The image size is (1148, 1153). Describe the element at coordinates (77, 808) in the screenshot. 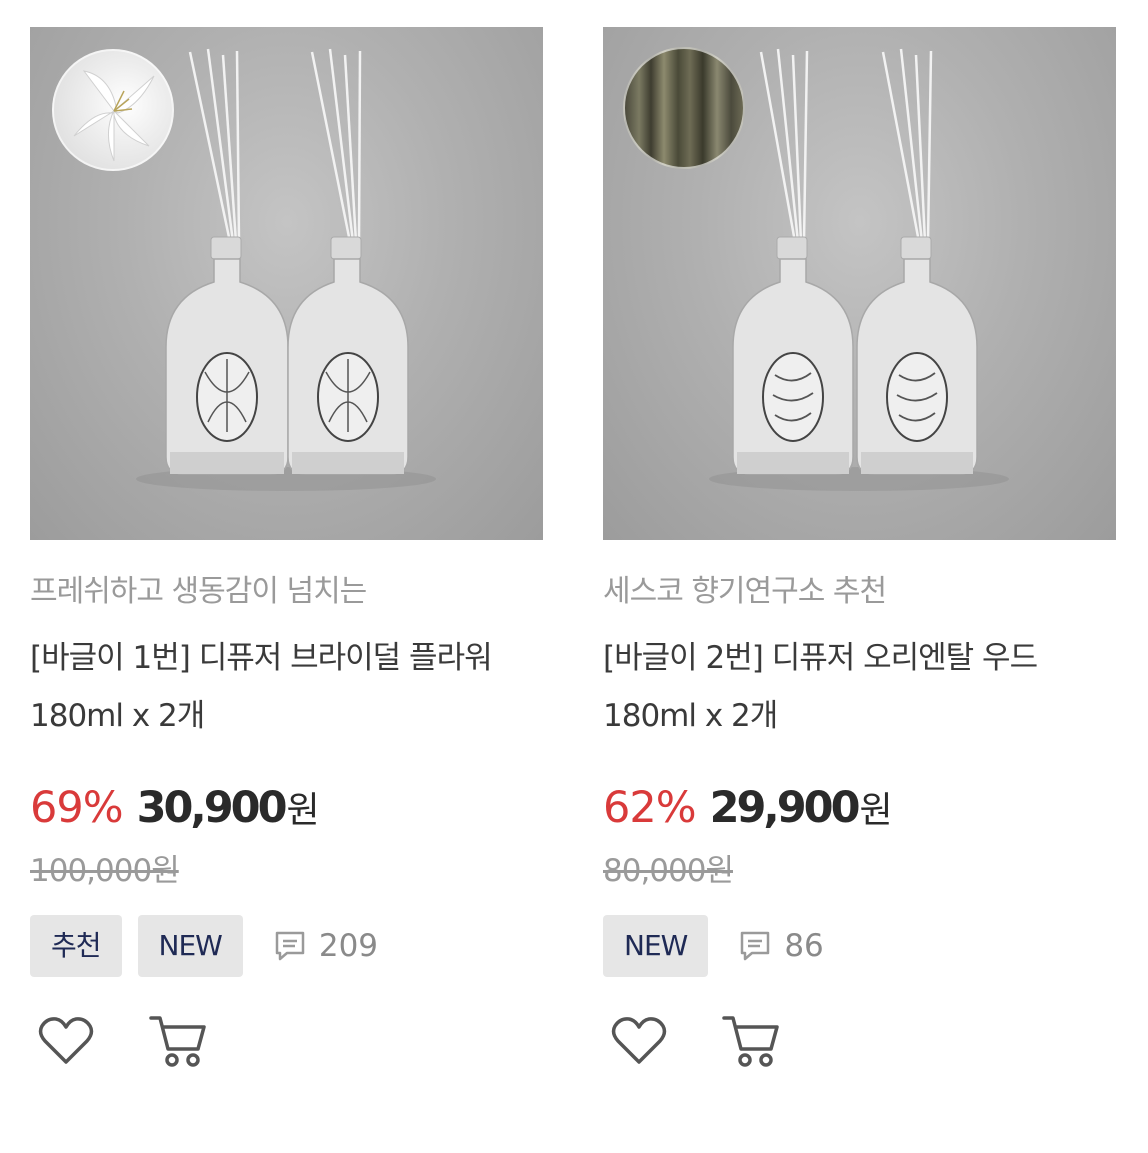

I see `discount-rate: 69%` at that location.